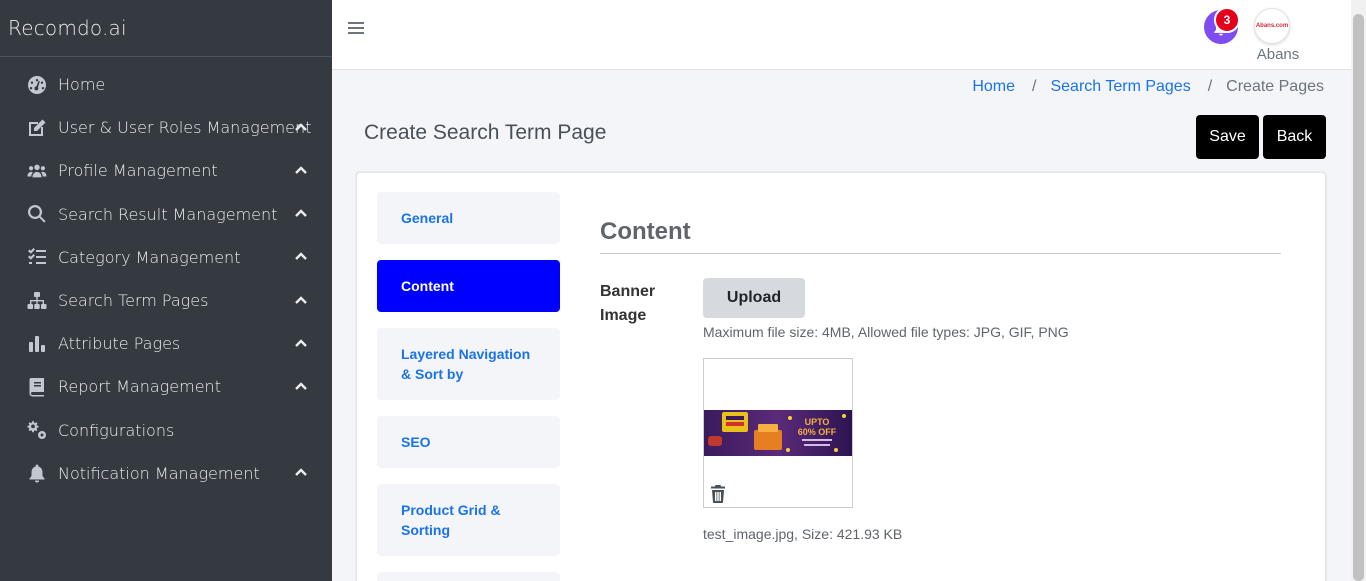 Image resolution: width=1366 pixels, height=581 pixels. Describe the element at coordinates (1227, 20) in the screenshot. I see `notification-count-badge: 3` at that location.